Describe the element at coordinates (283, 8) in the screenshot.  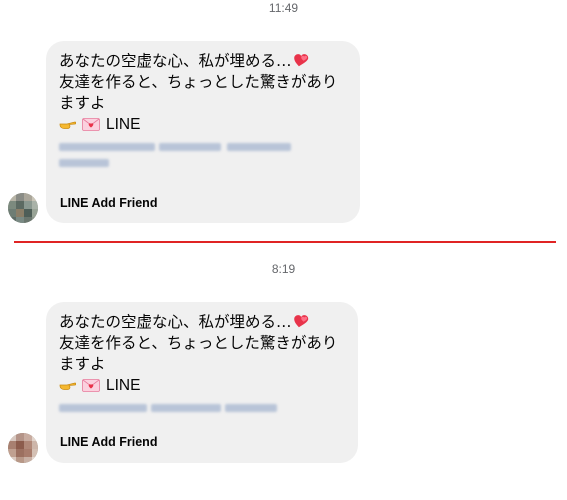
I see `timestamp: 11:49` at that location.